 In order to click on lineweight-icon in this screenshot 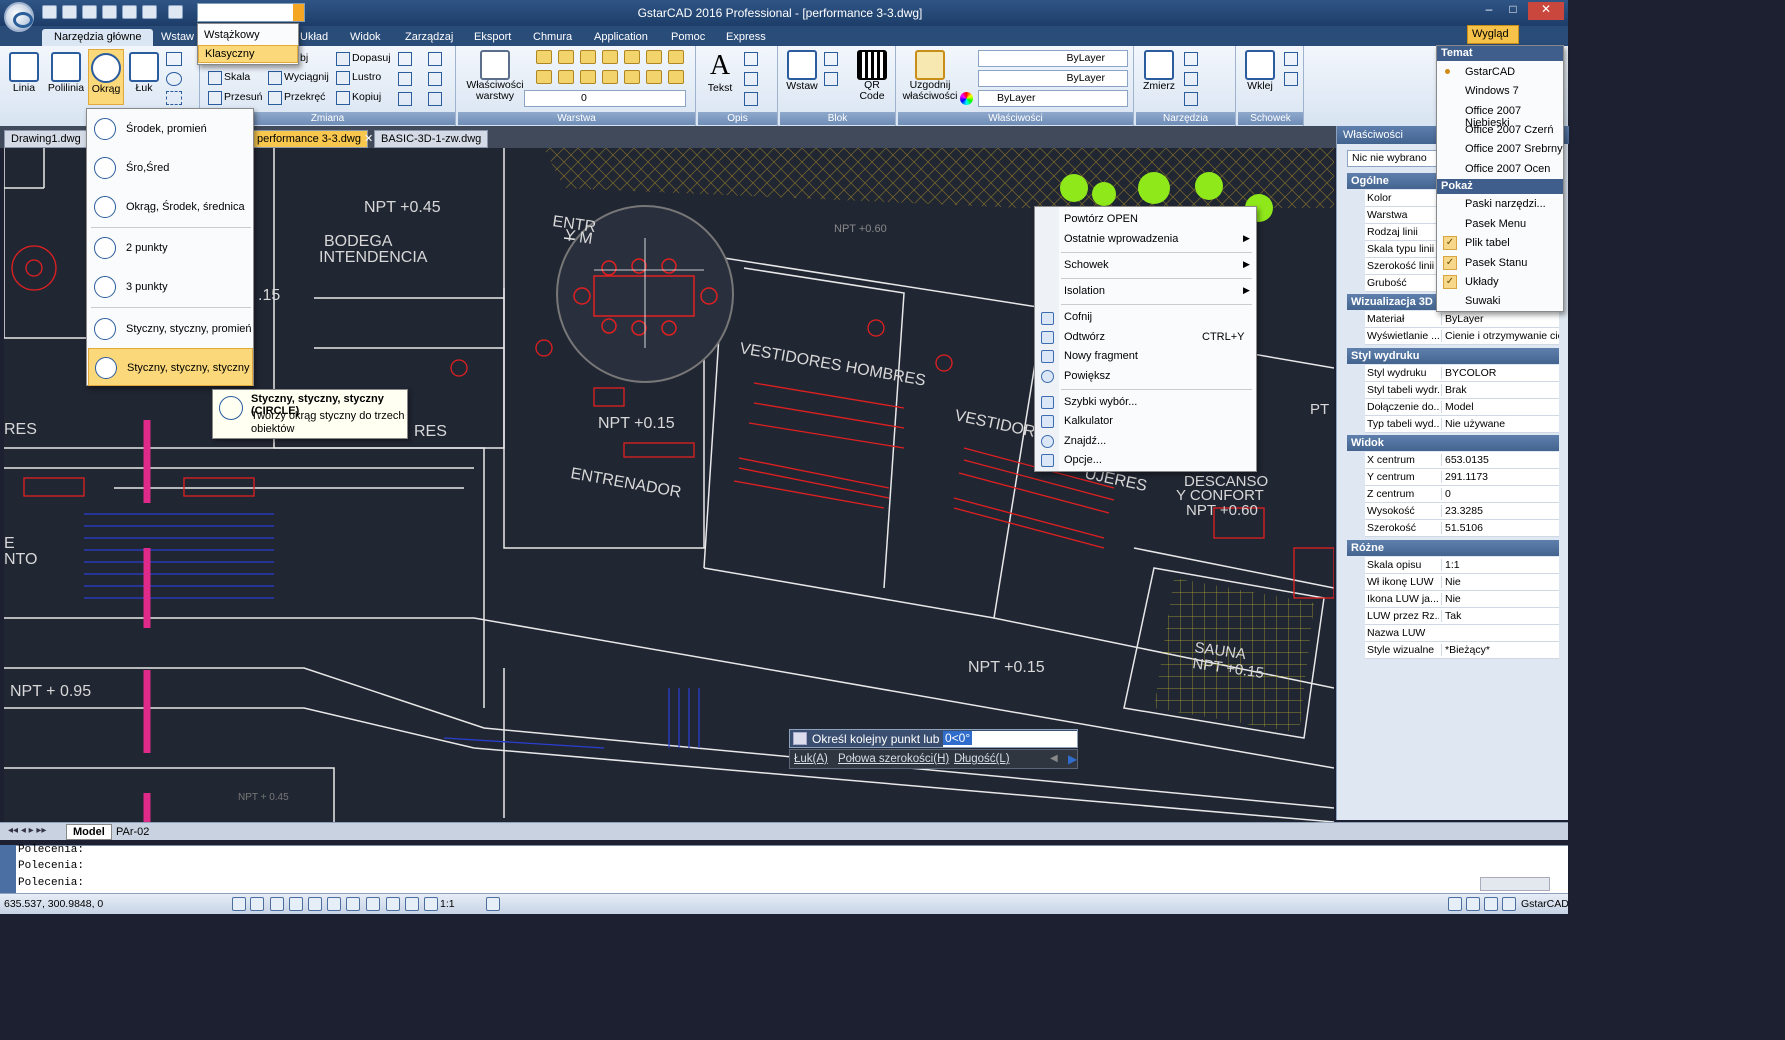, I will do `click(393, 904)`.